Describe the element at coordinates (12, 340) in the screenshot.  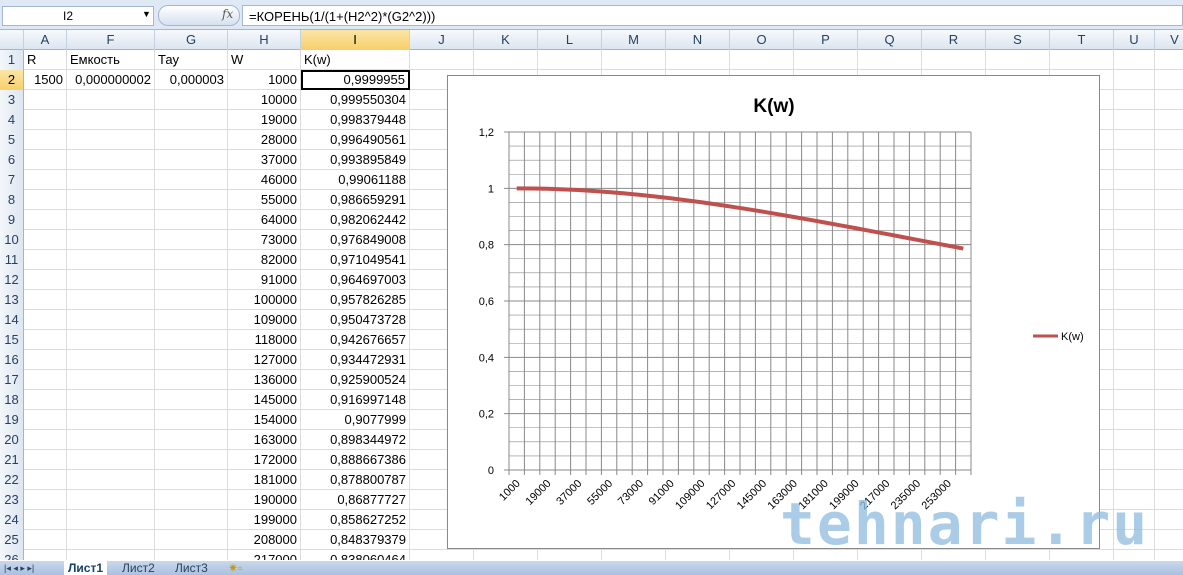
I see `row-header: 15` at that location.